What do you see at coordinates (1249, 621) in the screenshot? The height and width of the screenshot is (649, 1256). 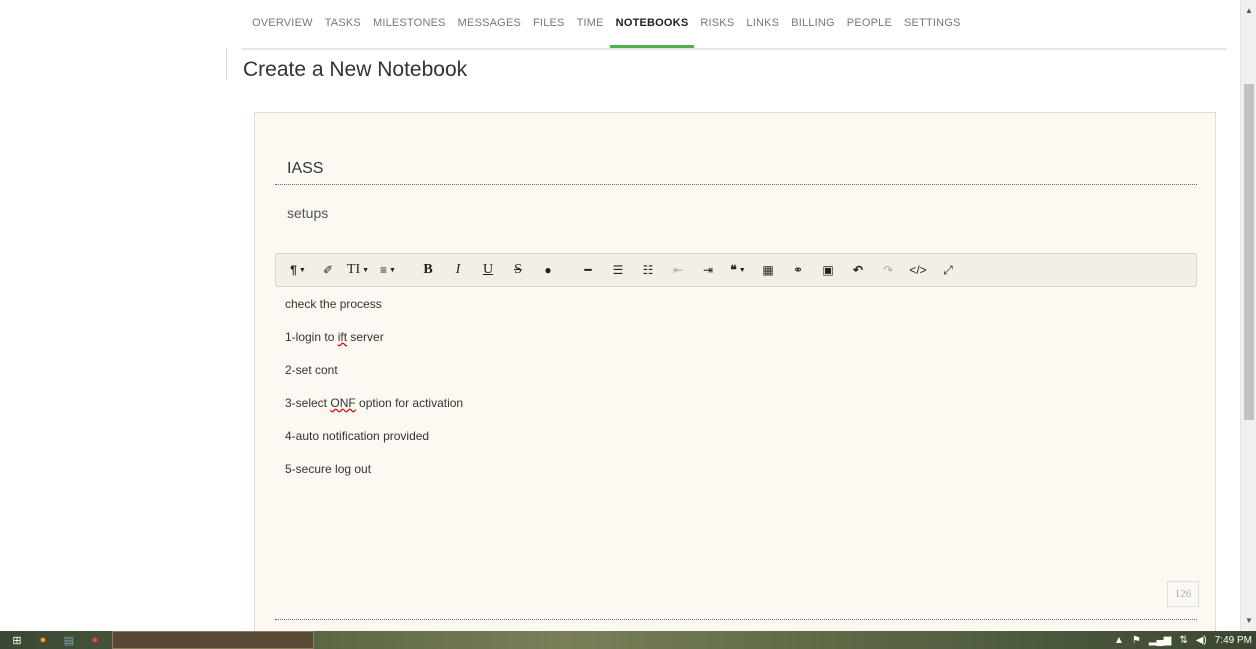 I see `scroll-down-arrow-icon: ▼` at bounding box center [1249, 621].